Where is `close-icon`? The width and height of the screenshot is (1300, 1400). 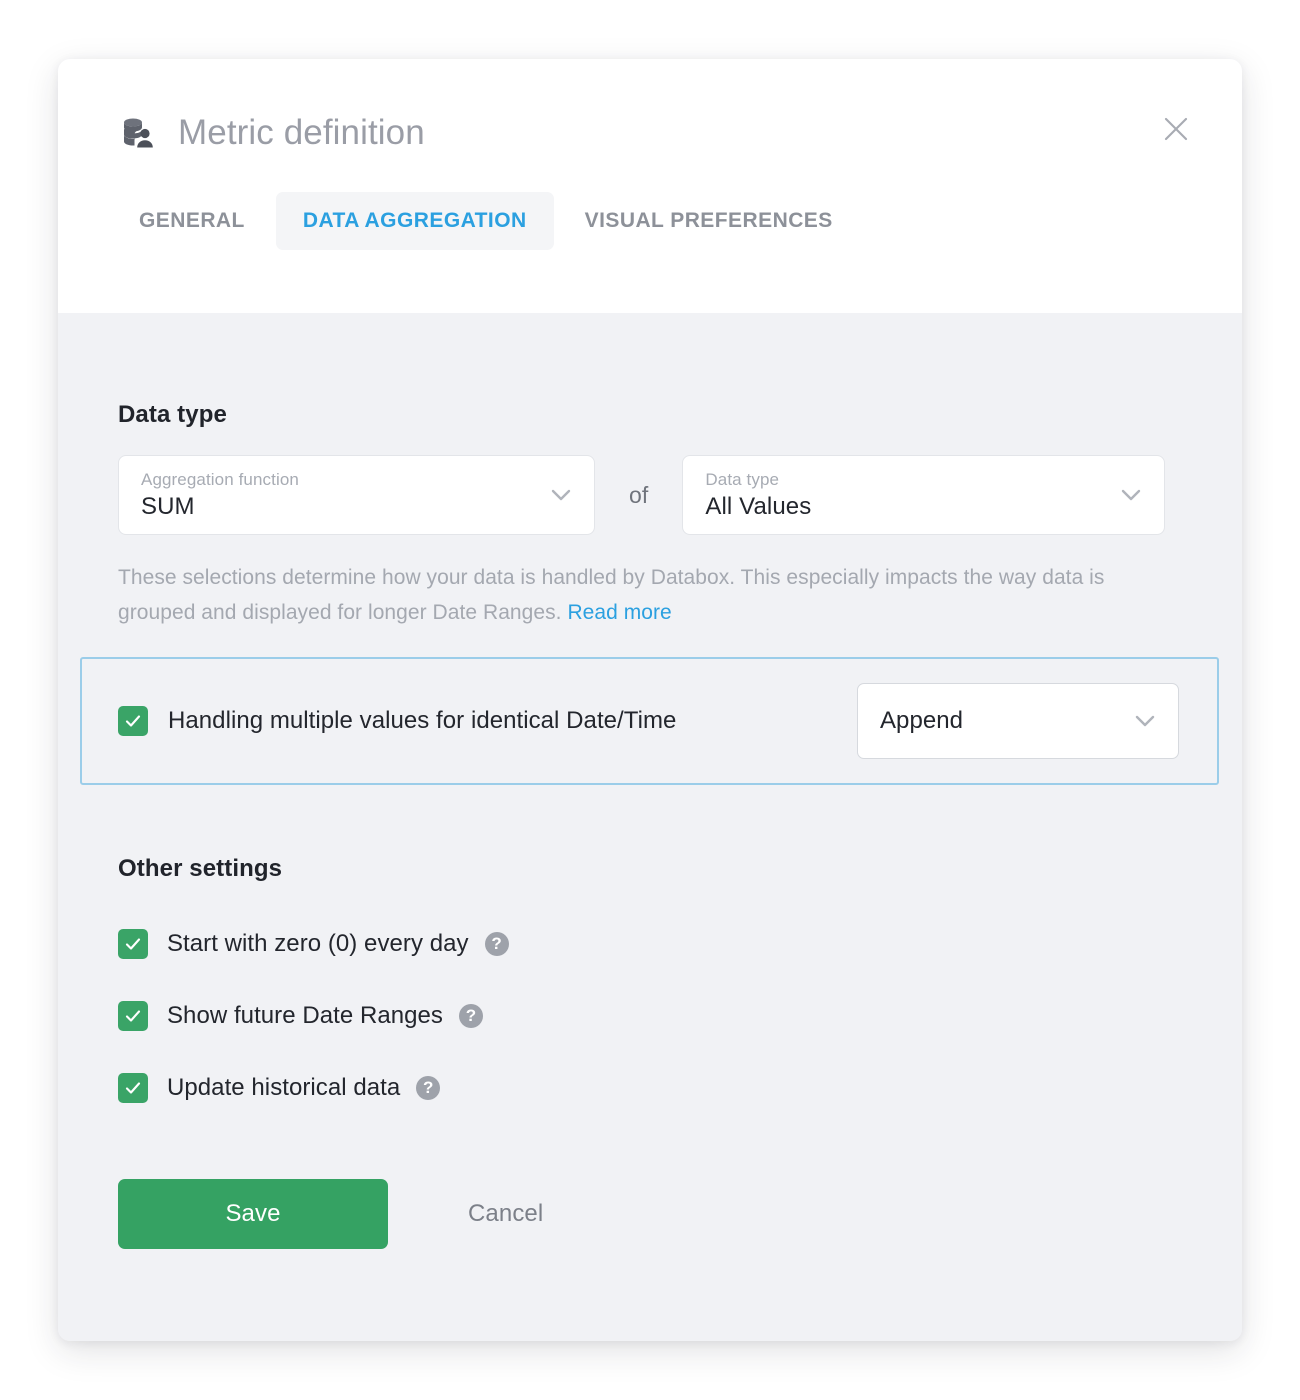 close-icon is located at coordinates (1176, 129).